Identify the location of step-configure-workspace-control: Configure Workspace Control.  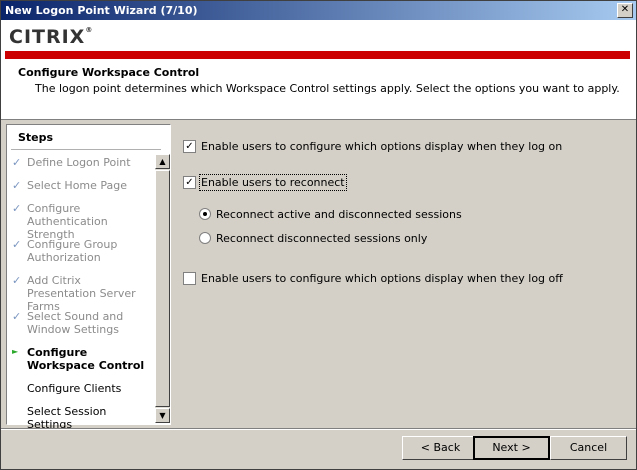
(86, 359).